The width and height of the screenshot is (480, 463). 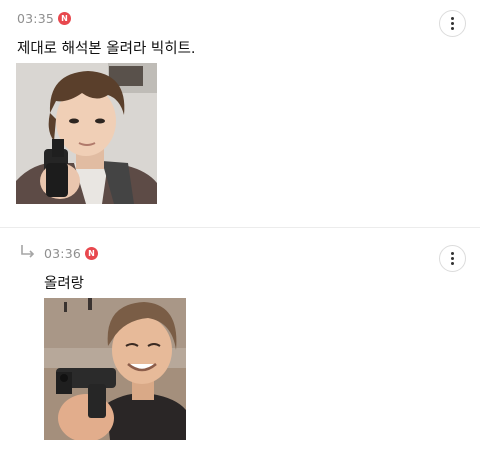 I want to click on comment-time: 03:36, so click(x=63, y=253).